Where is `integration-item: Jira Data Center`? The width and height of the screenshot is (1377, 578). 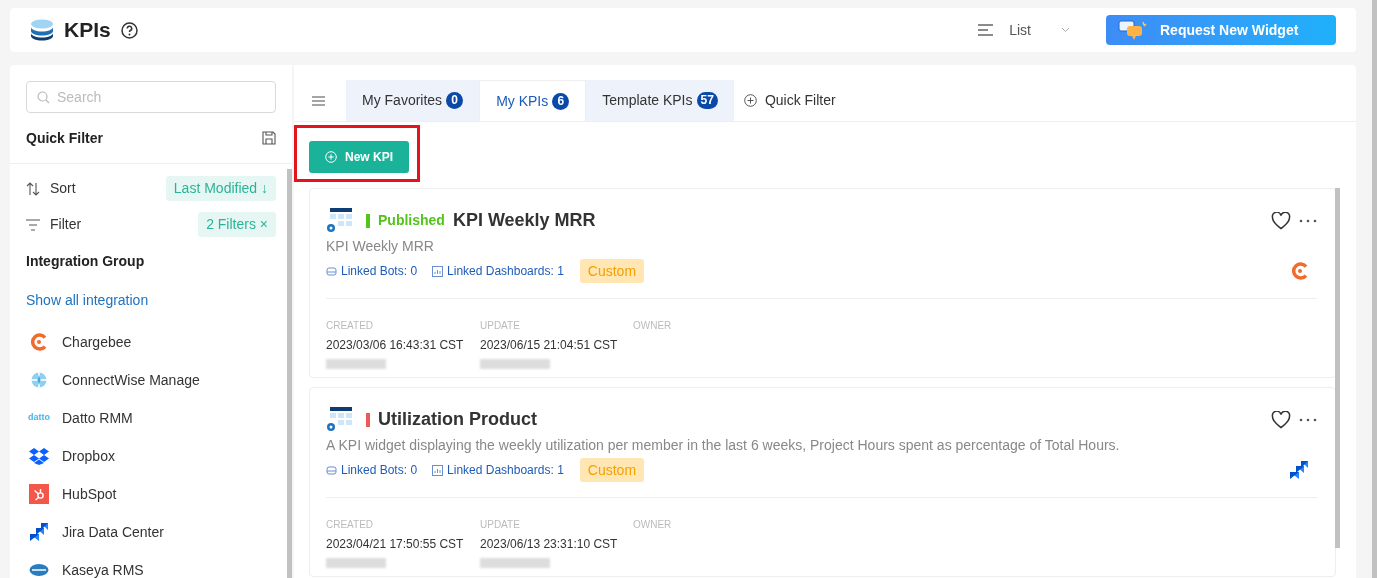
integration-item: Jira Data Center is located at coordinates (113, 532).